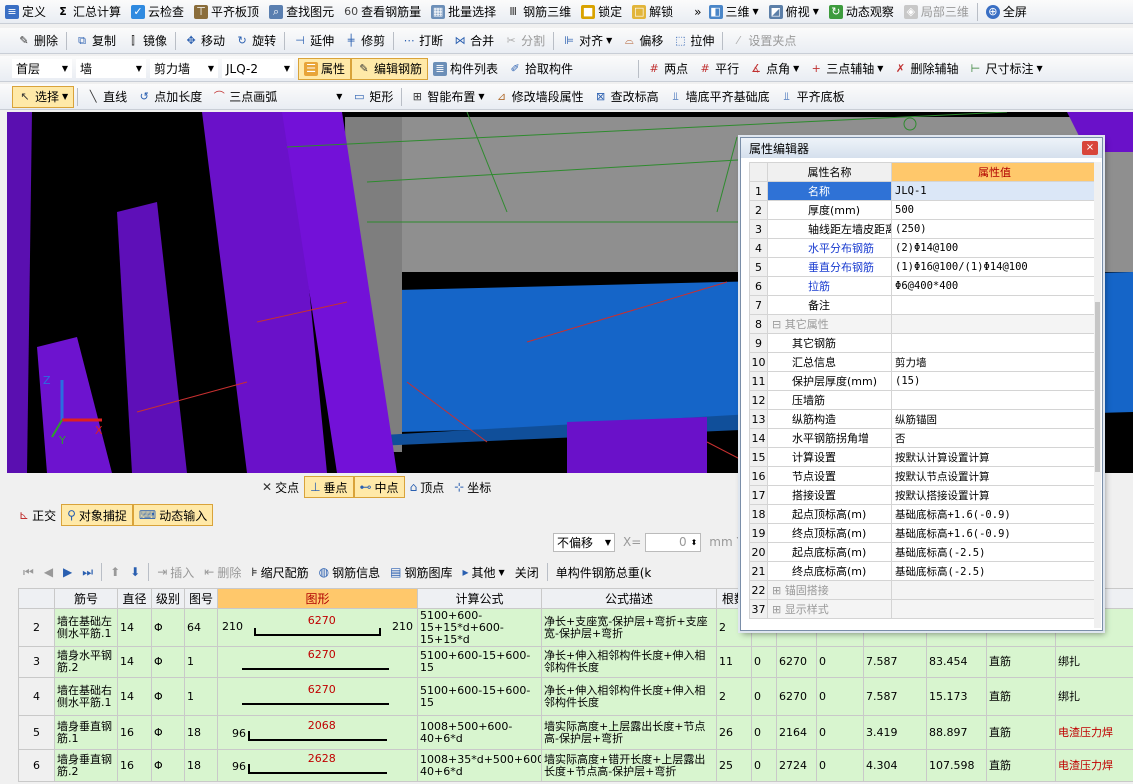 This screenshot has width=1133, height=784. Describe the element at coordinates (673, 542) in the screenshot. I see `x-offset-input: 0 ⬍` at that location.